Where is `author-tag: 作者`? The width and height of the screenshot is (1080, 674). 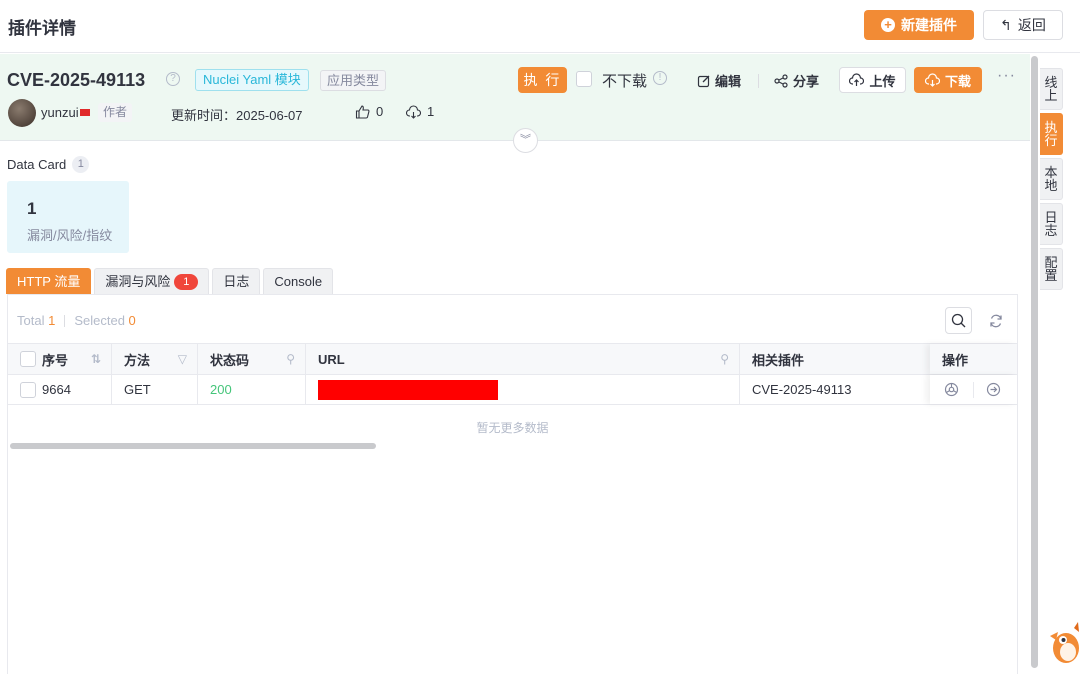 author-tag: 作者 is located at coordinates (115, 112).